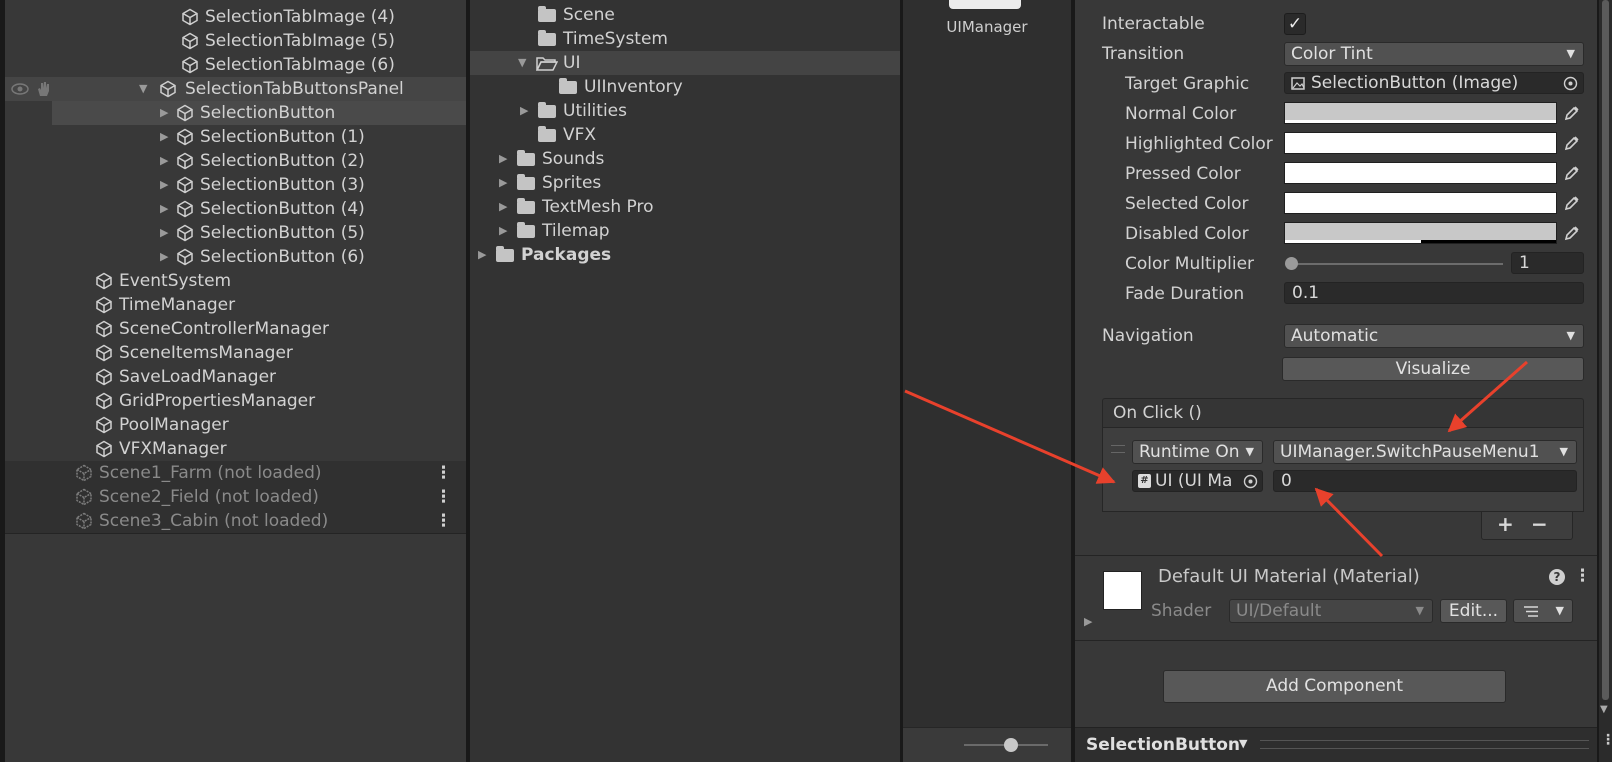 This screenshot has width=1612, height=762. Describe the element at coordinates (1605, 350) in the screenshot. I see `scrollbar-thumb` at that location.